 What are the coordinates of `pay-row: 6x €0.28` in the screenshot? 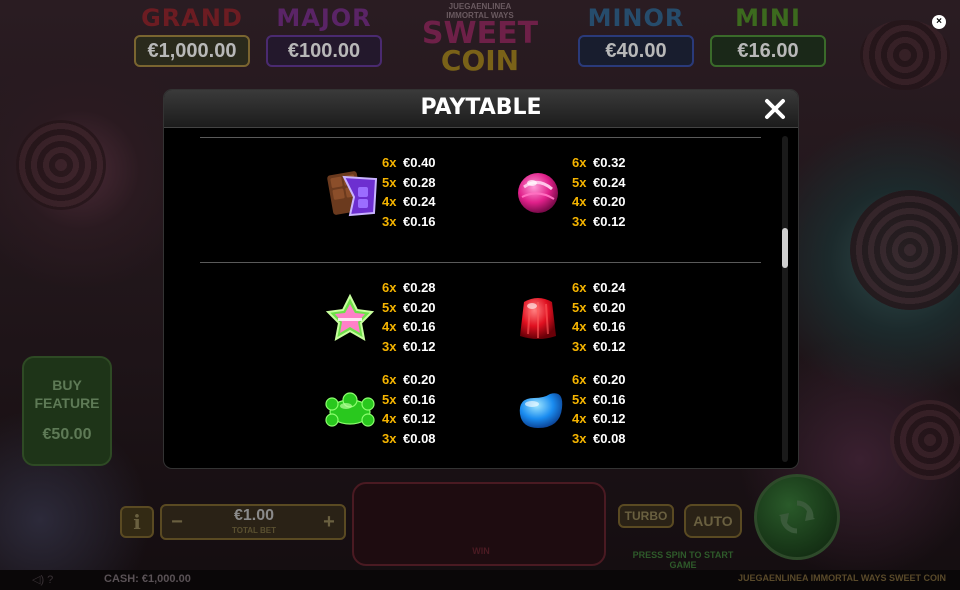 It's located at (427, 288).